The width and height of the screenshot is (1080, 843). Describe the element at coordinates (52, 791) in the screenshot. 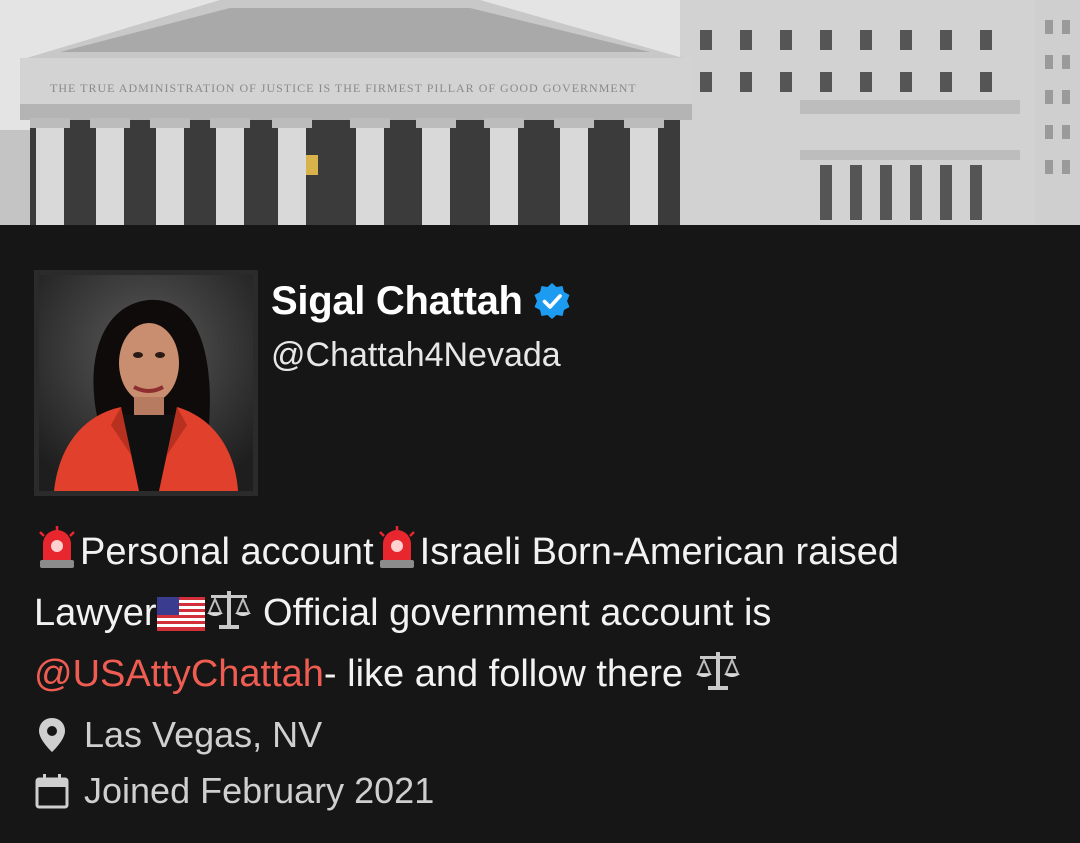

I see `calendar-icon` at that location.